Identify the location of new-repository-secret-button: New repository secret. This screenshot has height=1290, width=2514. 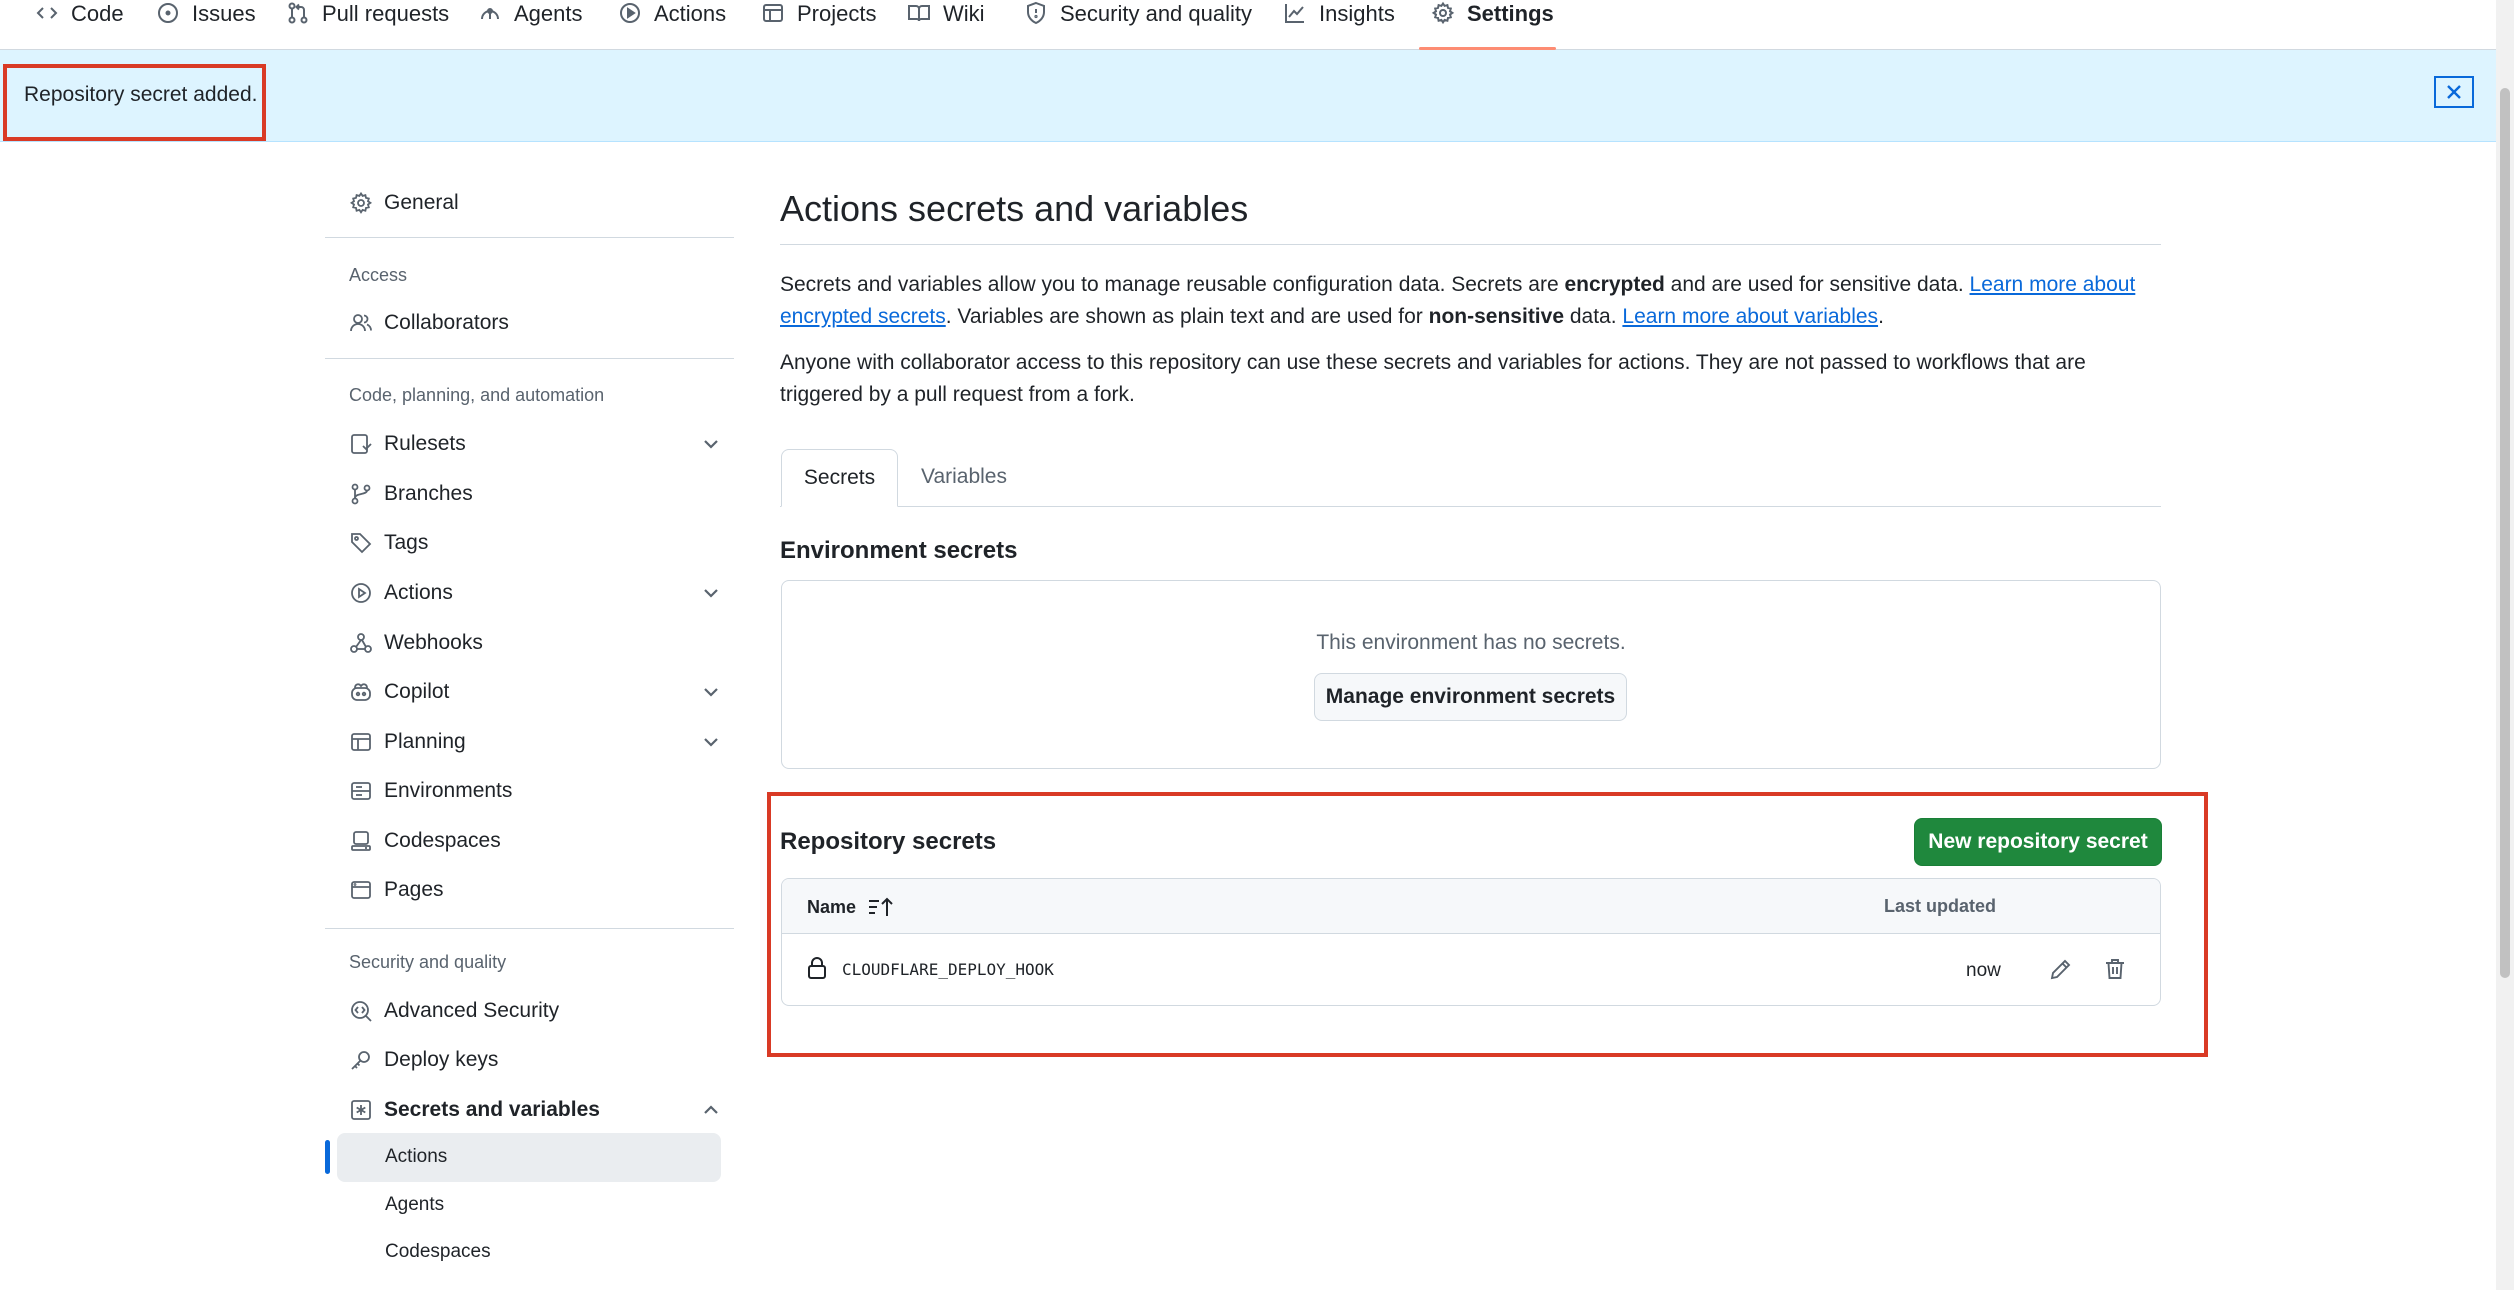
(2038, 842).